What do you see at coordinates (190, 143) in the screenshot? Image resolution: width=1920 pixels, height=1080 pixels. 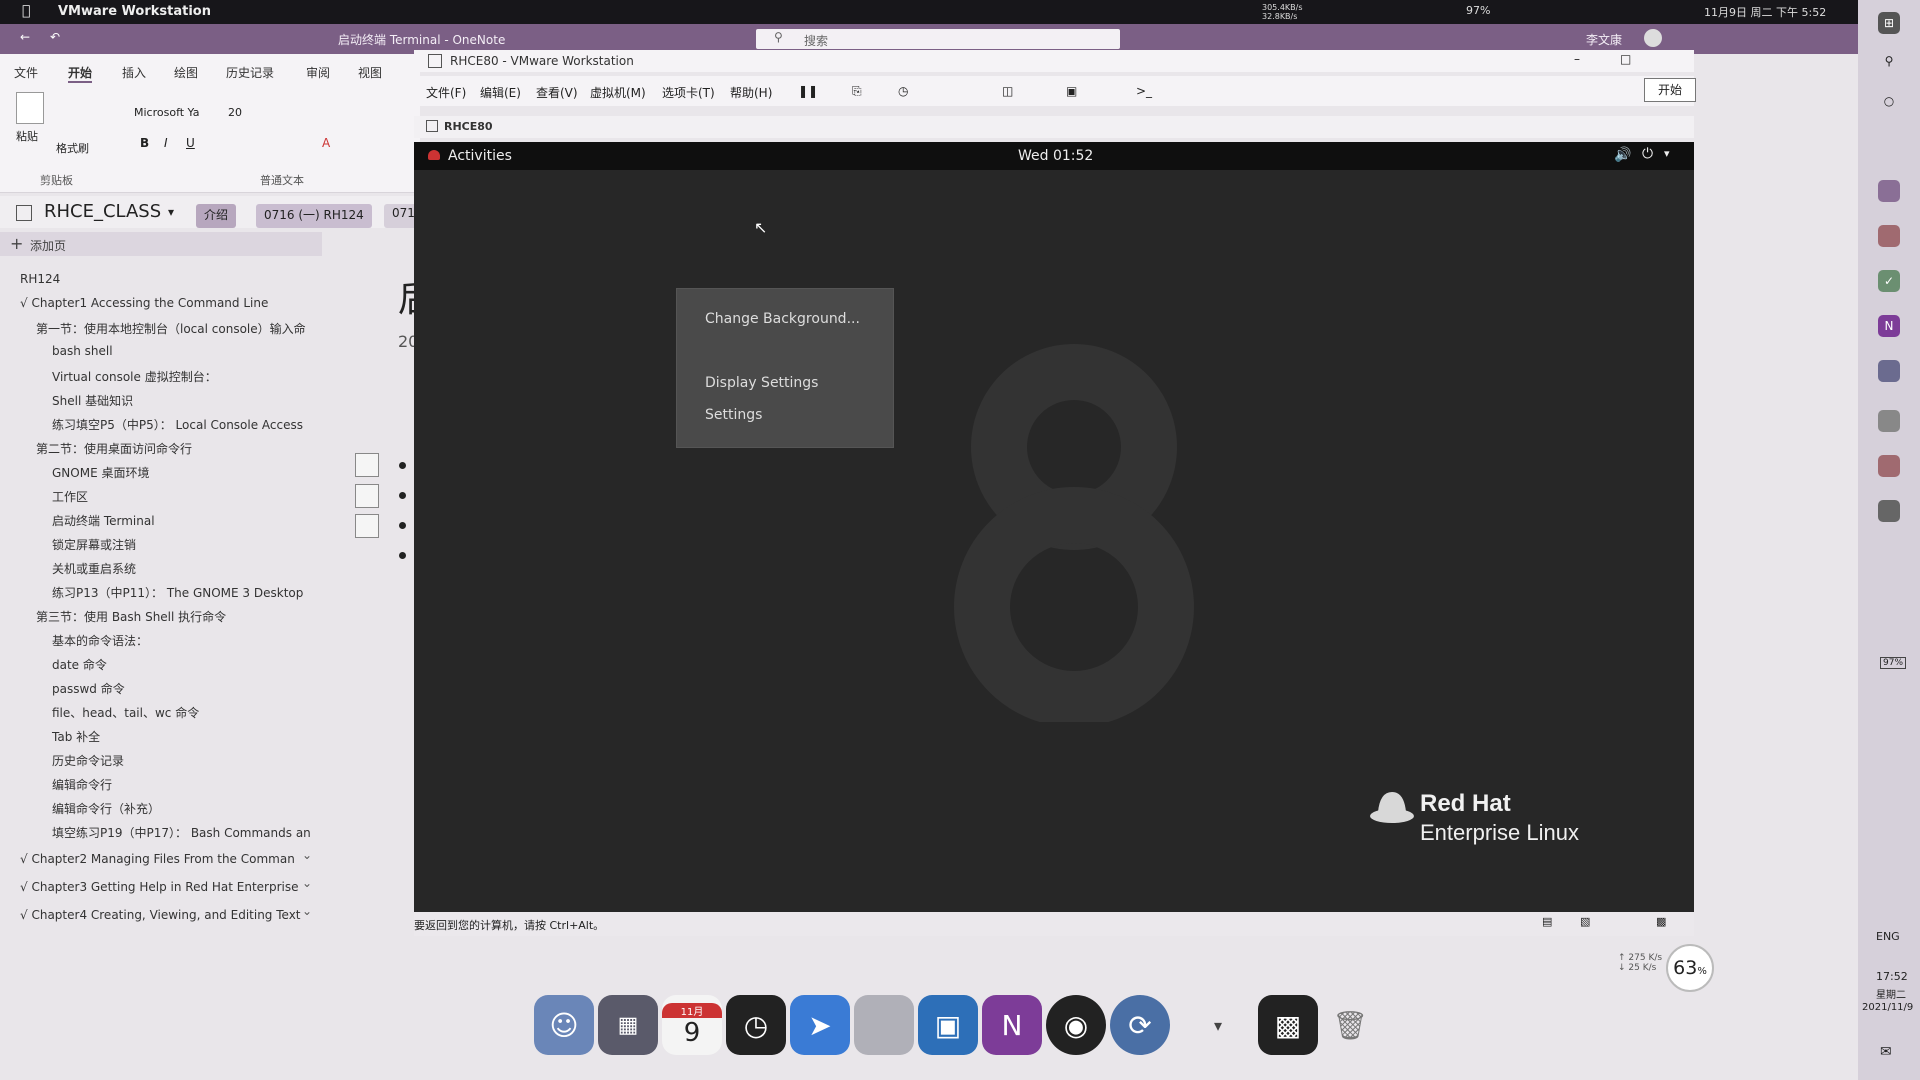 I see `underline-button: U` at bounding box center [190, 143].